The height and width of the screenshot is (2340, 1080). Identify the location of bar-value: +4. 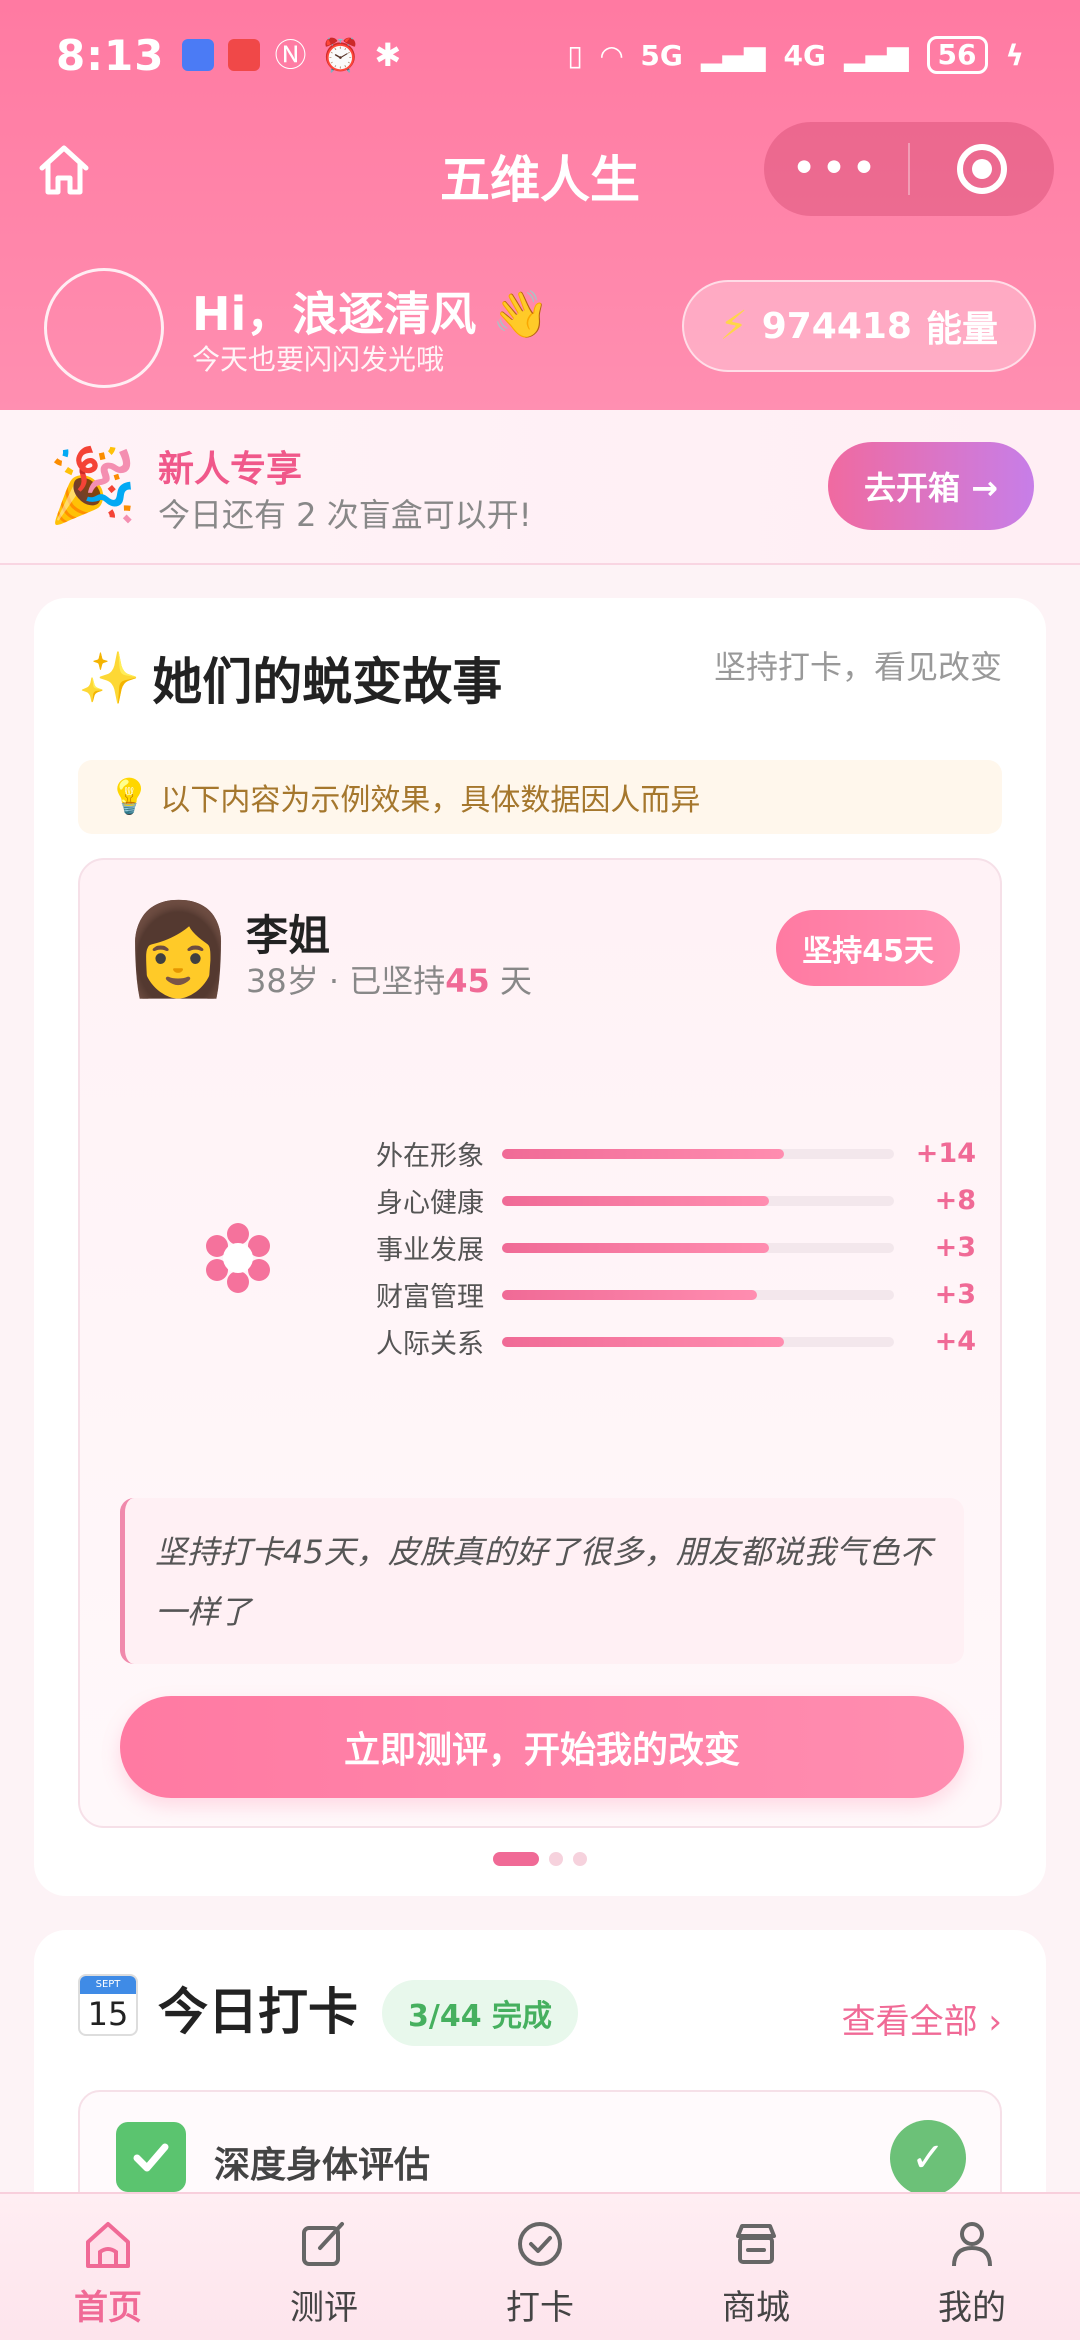
(955, 1341).